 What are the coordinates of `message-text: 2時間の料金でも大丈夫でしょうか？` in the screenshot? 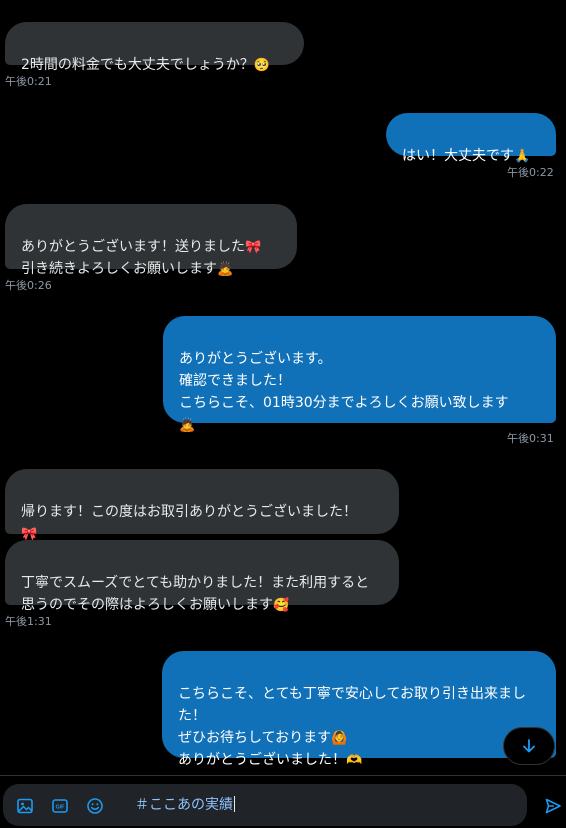 It's located at (137, 65).